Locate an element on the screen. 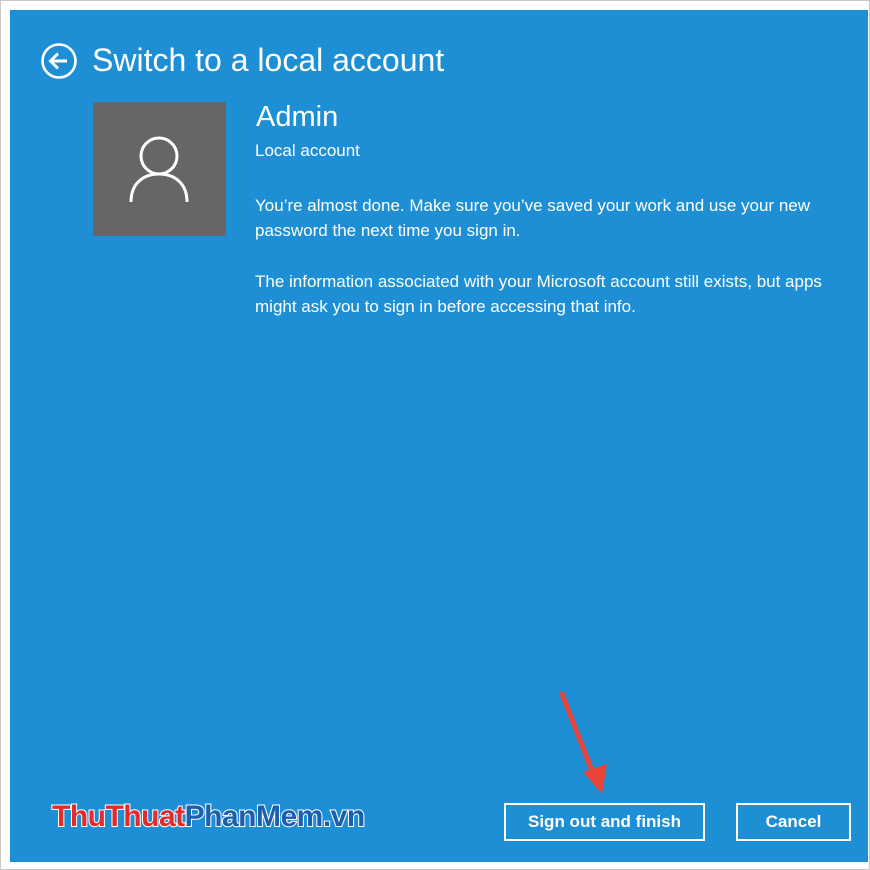  page-title: Switch to a local account is located at coordinates (268, 60).